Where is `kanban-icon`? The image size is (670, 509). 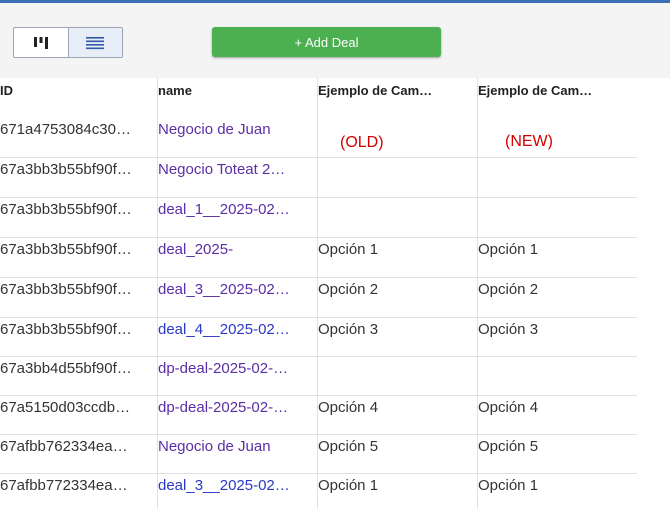 kanban-icon is located at coordinates (40, 42).